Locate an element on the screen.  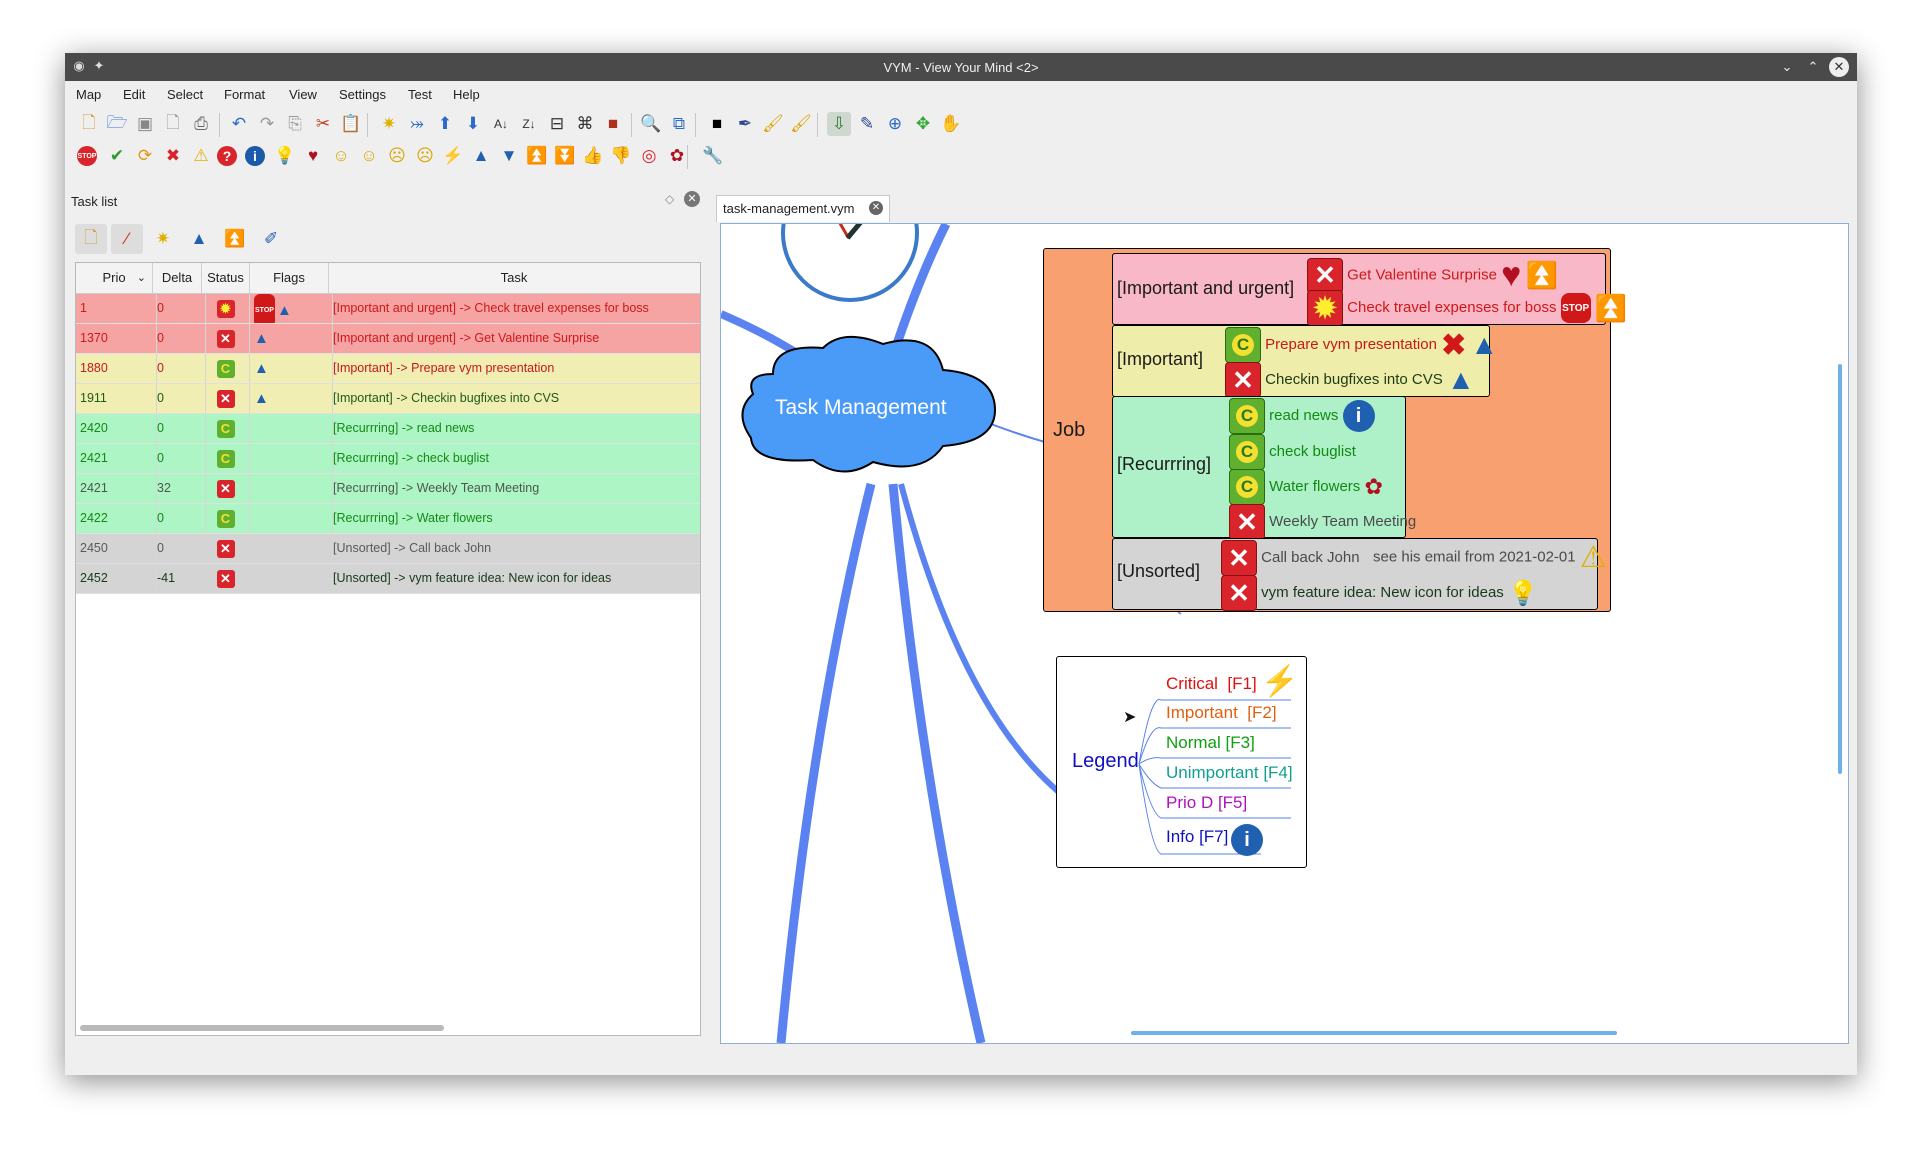
arrow-up-icon: ▲ is located at coordinates (481, 156).